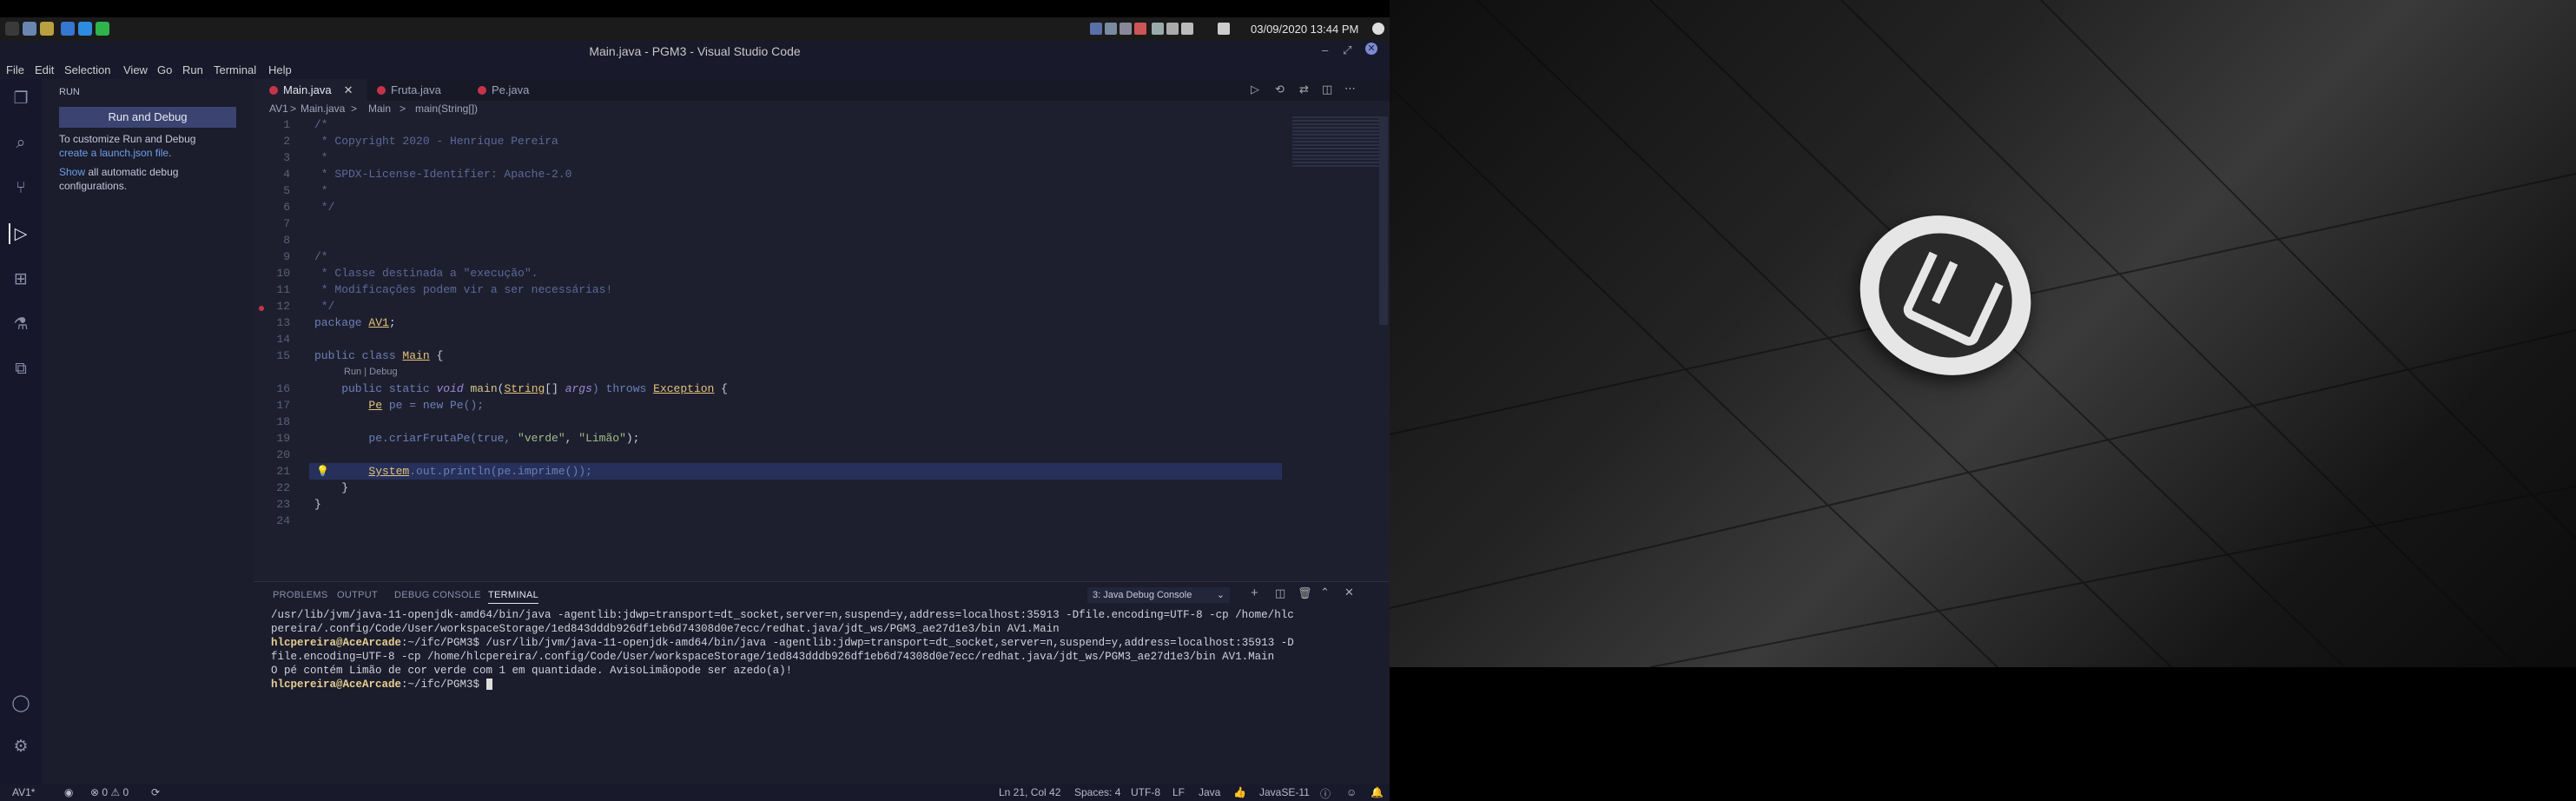 The height and width of the screenshot is (801, 2576). I want to click on menu-selection: Selection, so click(87, 69).